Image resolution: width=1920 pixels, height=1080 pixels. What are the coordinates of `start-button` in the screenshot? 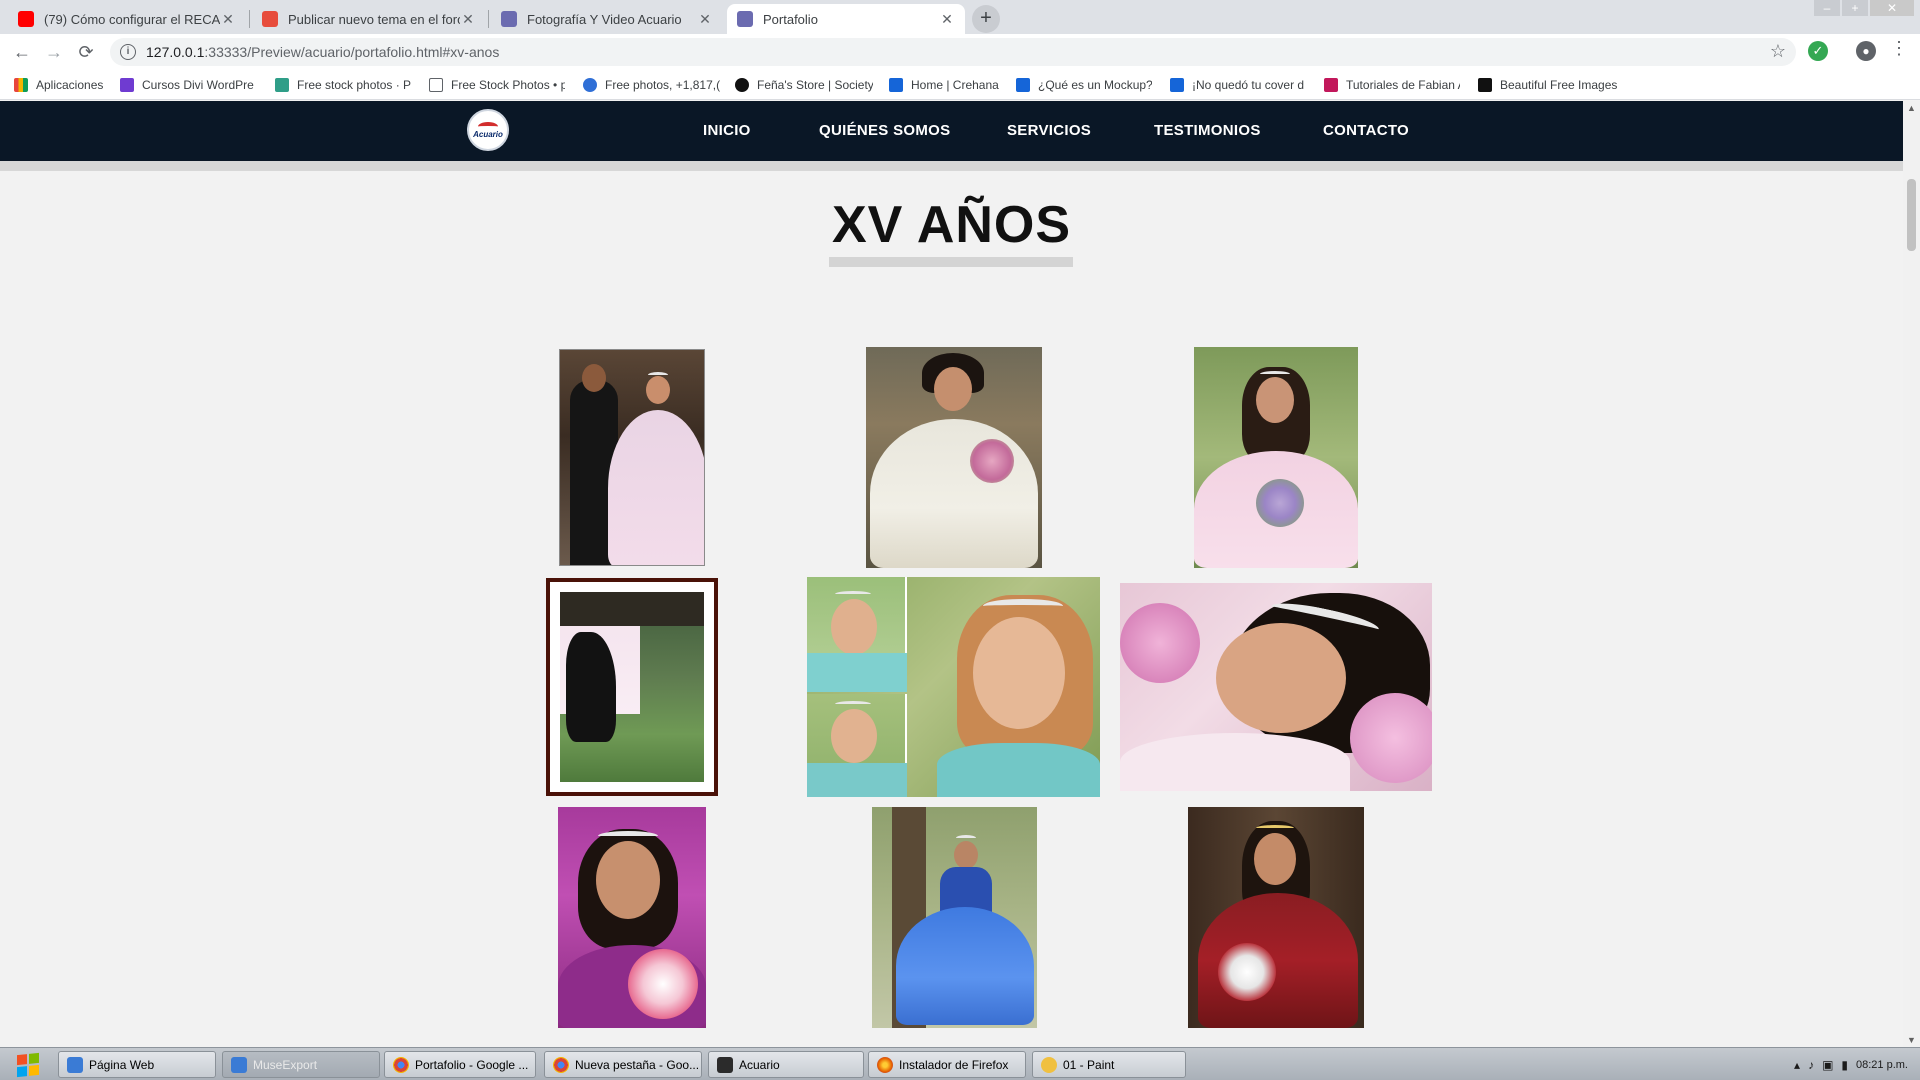 It's located at (28, 1064).